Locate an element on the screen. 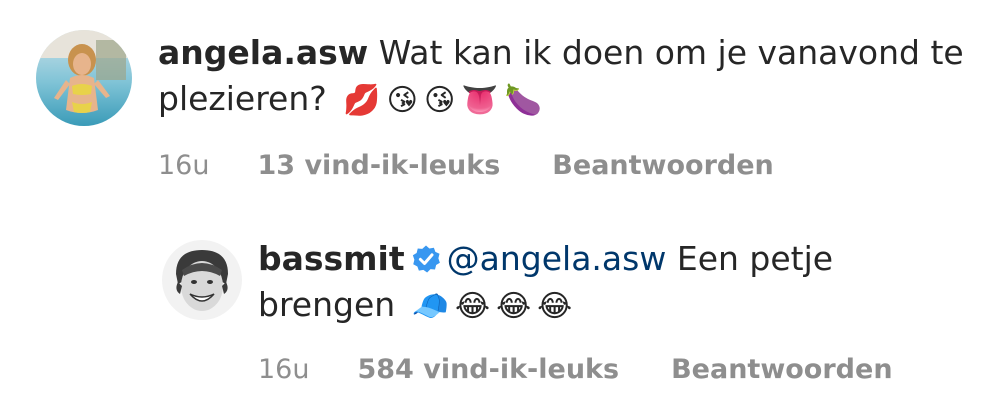 The width and height of the screenshot is (991, 420). comment-meta: 16u 584 vind-ik-leuks Beantwoorden is located at coordinates (617, 369).